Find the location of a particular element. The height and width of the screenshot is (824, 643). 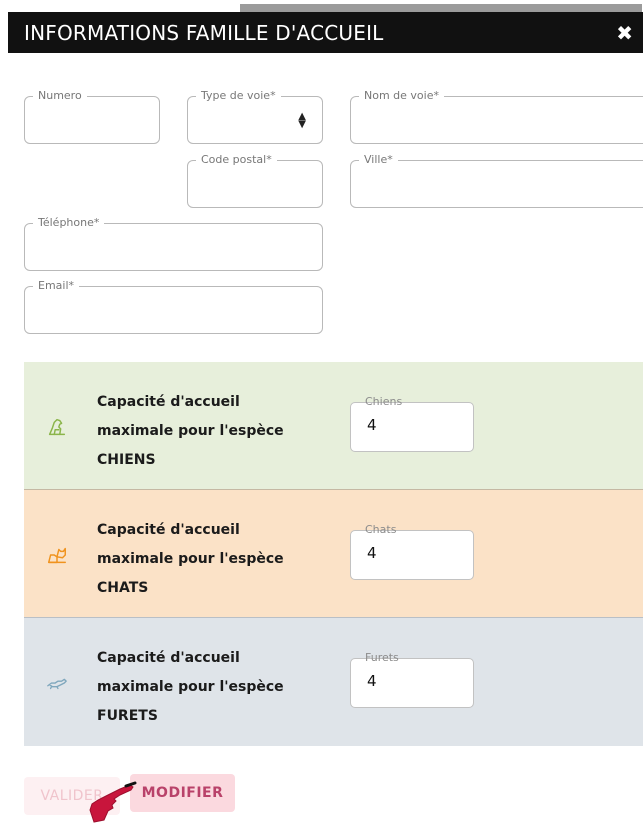

chats-input-label: Chats is located at coordinates (381, 529).